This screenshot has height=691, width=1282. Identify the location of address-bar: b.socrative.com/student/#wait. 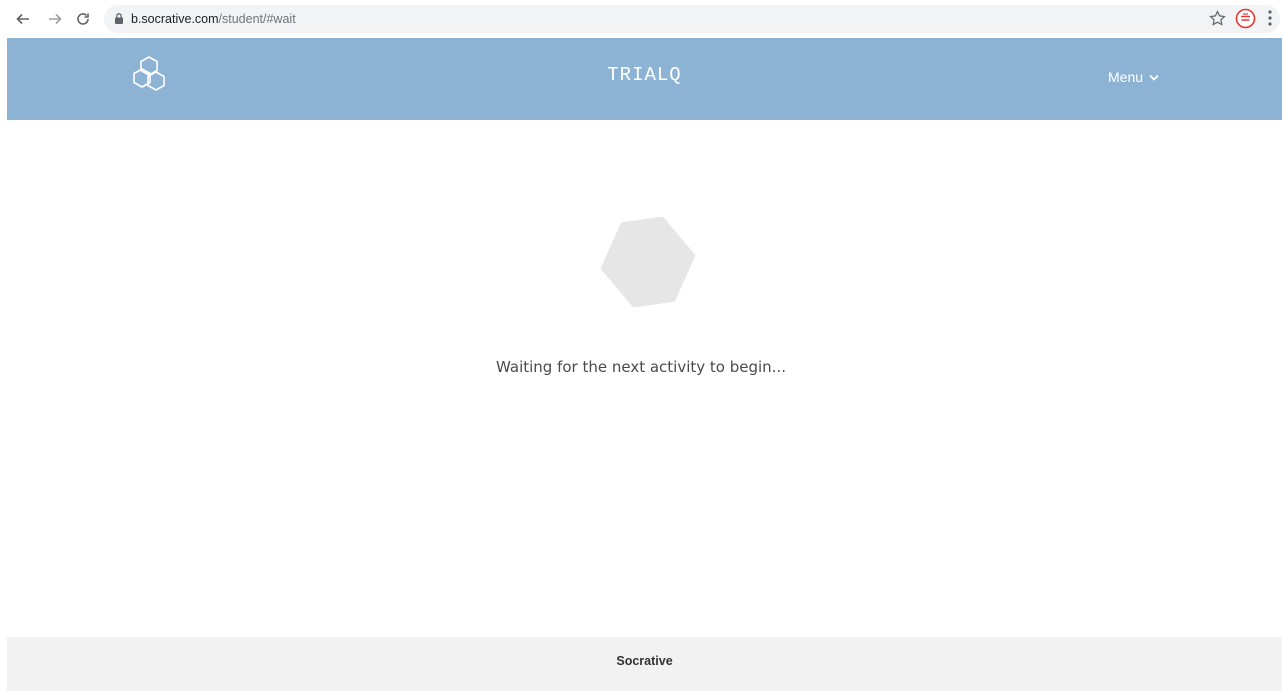
(692, 19).